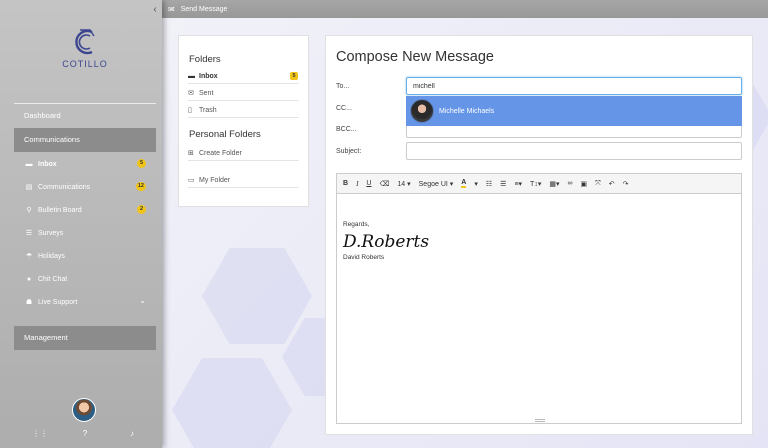 This screenshot has width=768, height=448. Describe the element at coordinates (574, 151) in the screenshot. I see `subject-input` at that location.